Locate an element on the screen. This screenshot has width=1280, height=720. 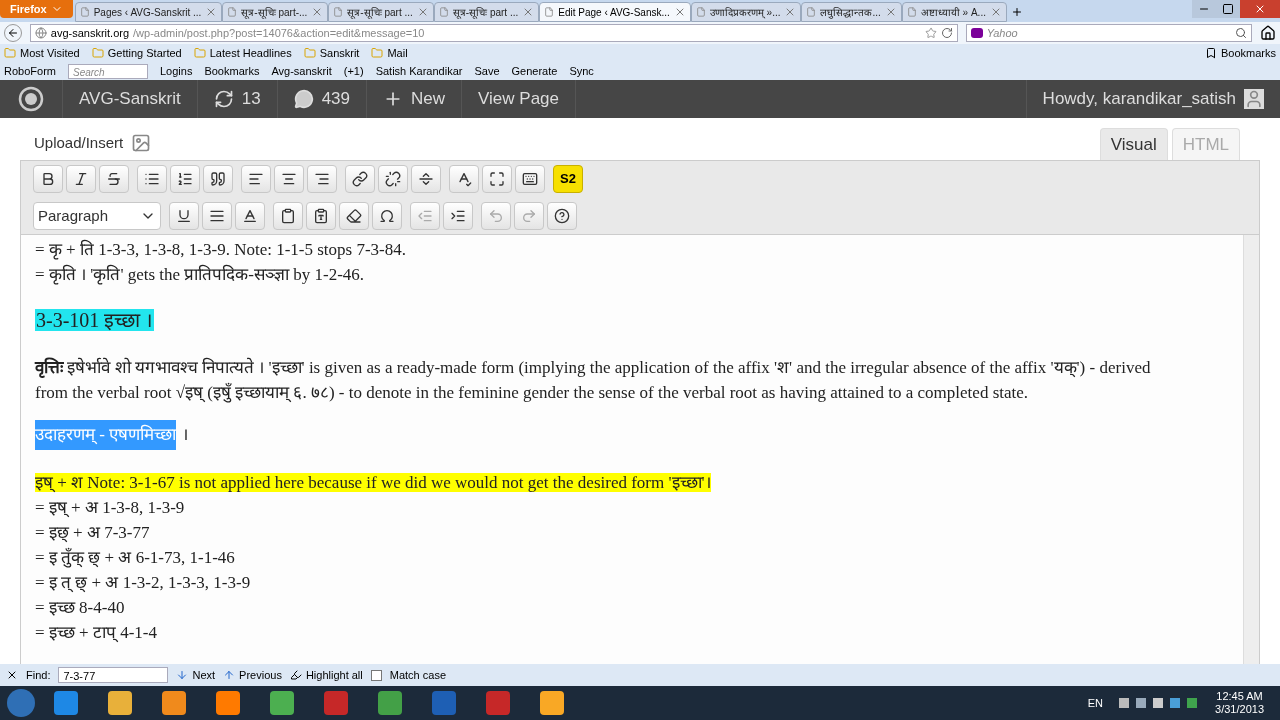
format-select: Paragraph is located at coordinates (97, 216).